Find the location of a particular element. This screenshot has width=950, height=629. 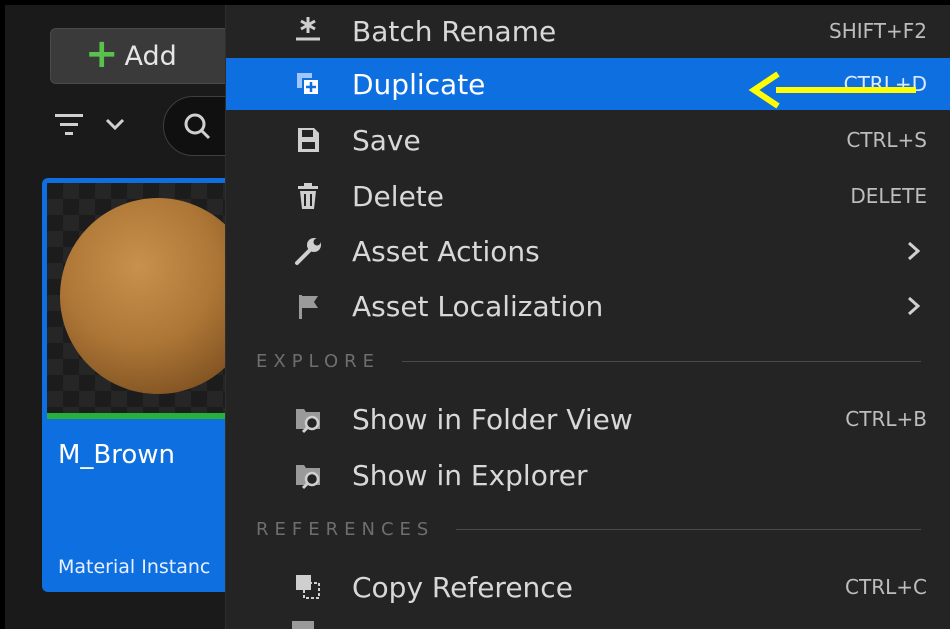

menu-item-show-in-folder-view: Show in Folder View CTRL+B is located at coordinates (588, 419).